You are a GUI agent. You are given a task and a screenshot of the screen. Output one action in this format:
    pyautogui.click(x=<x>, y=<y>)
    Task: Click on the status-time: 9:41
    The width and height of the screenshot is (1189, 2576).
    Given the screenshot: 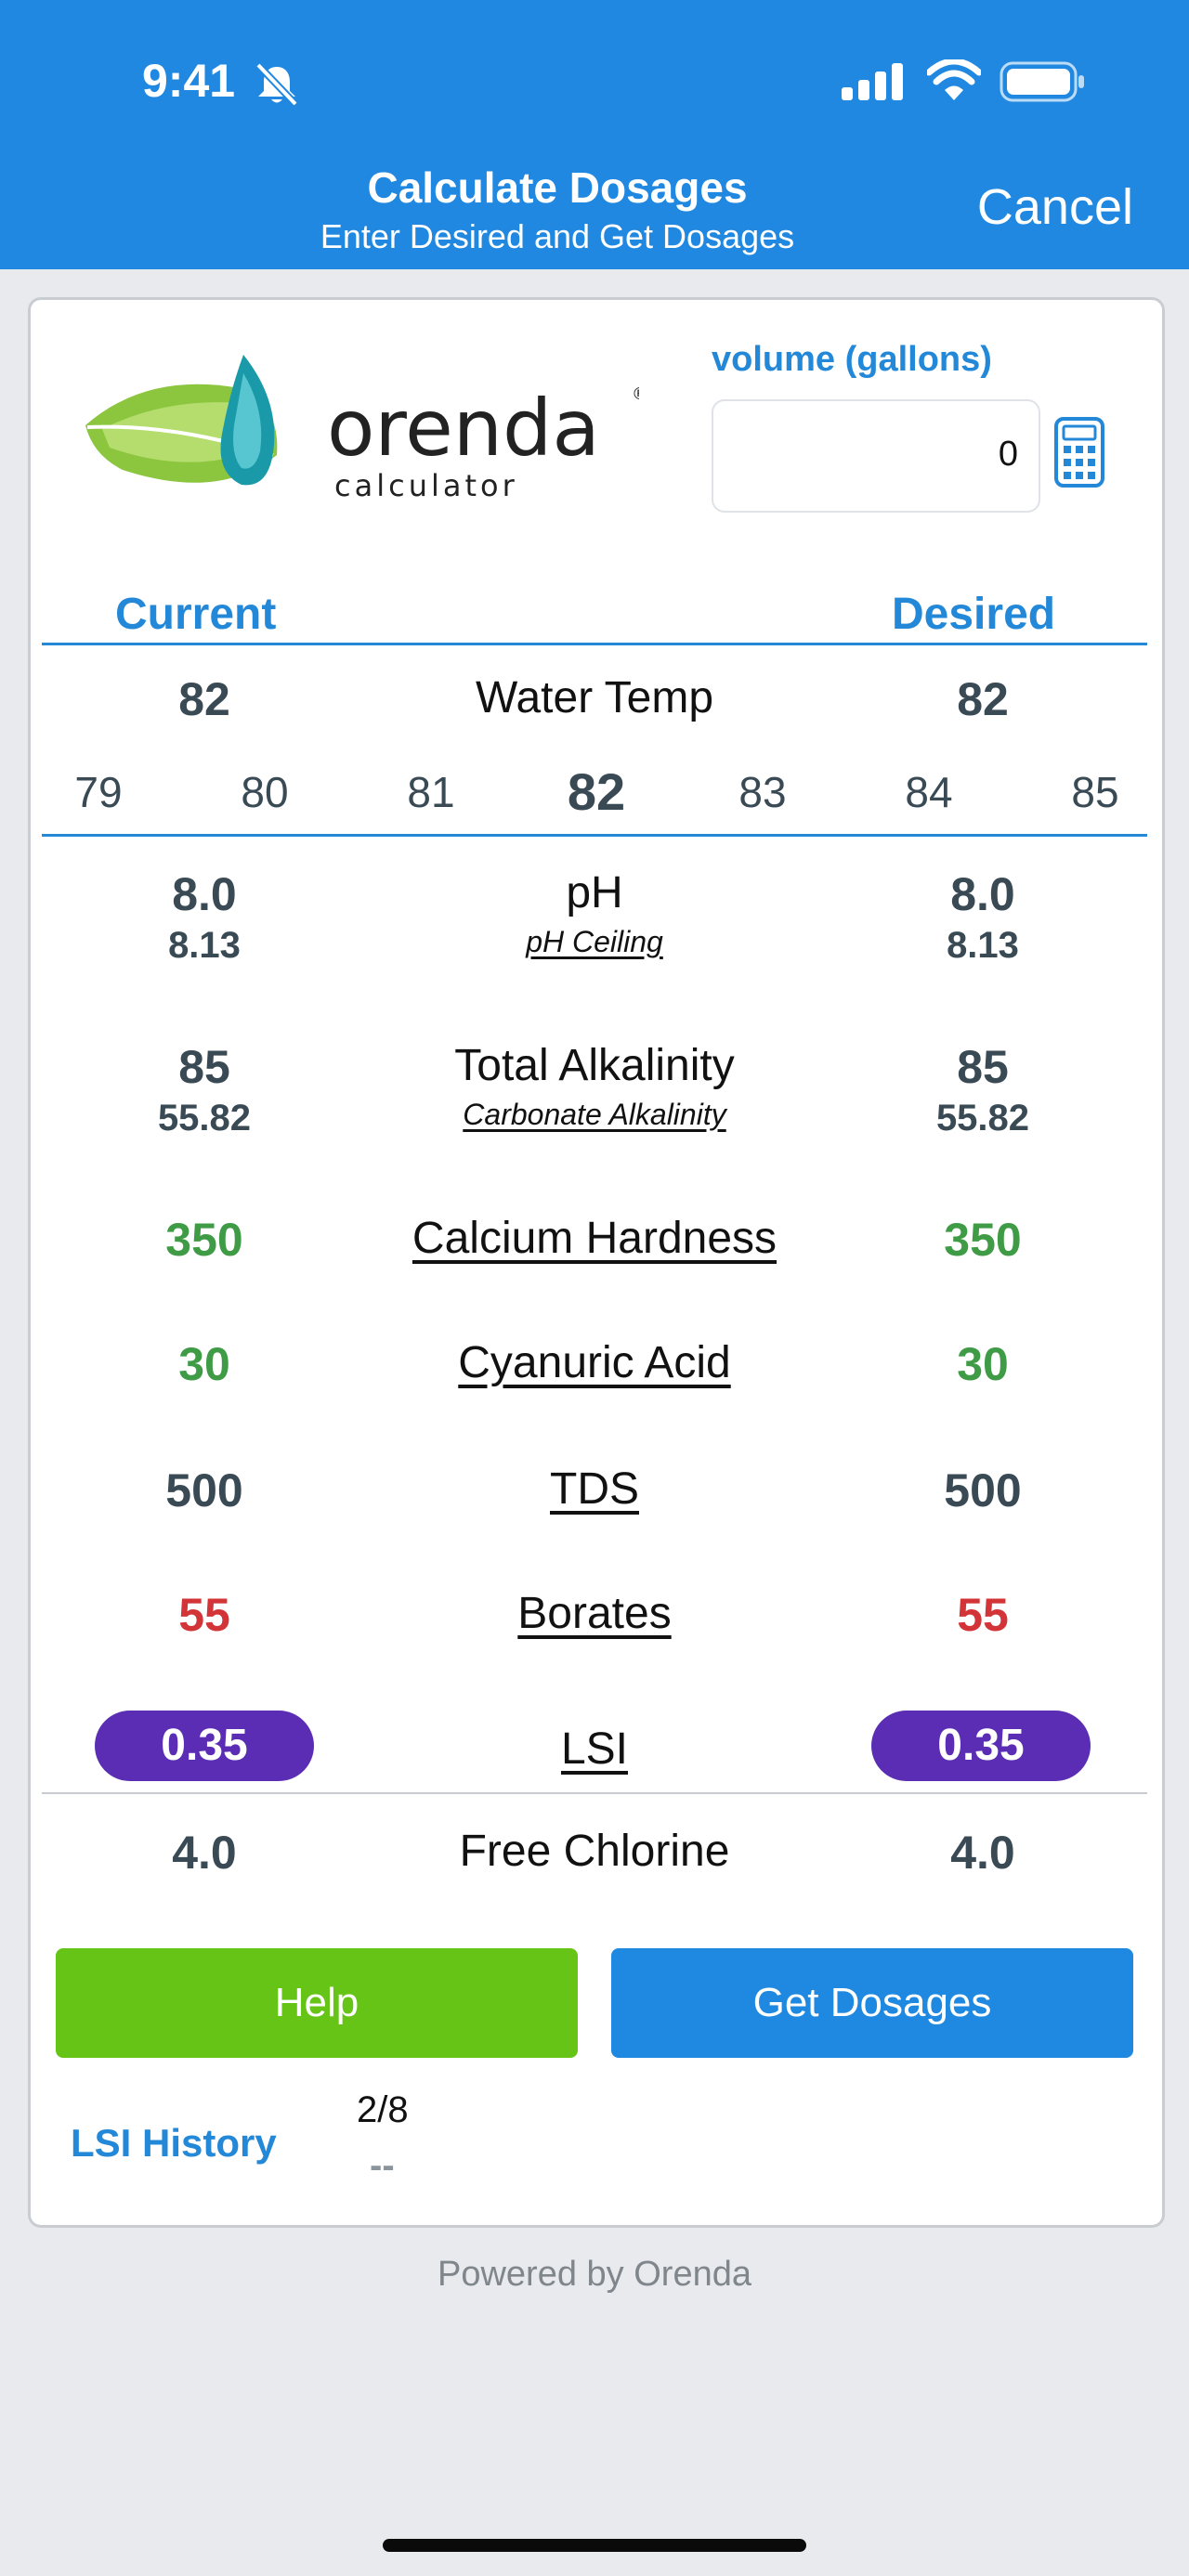 What is the action you would take?
    pyautogui.click(x=189, y=81)
    